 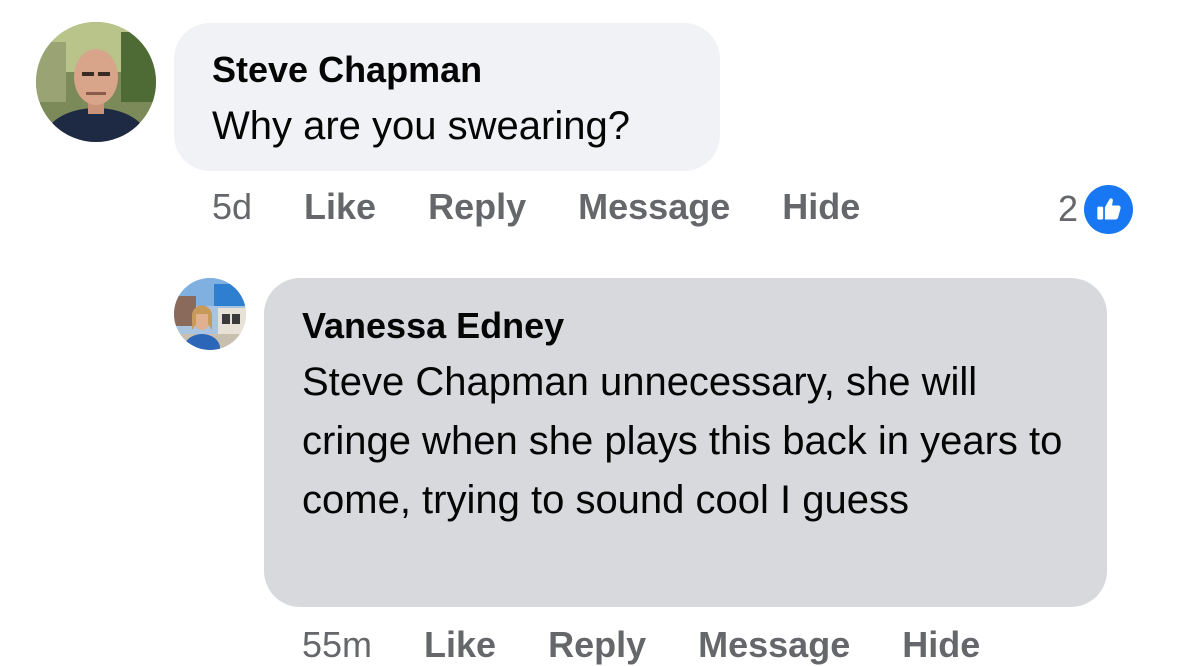 I want to click on avatar-steve-chapman, so click(x=96, y=82).